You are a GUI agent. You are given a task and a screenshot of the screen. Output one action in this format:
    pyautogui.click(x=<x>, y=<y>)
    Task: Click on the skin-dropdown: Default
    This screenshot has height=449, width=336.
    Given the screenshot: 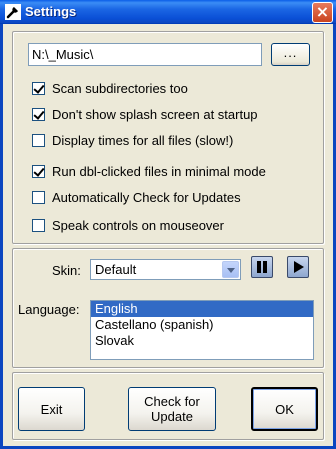 What is the action you would take?
    pyautogui.click(x=165, y=269)
    